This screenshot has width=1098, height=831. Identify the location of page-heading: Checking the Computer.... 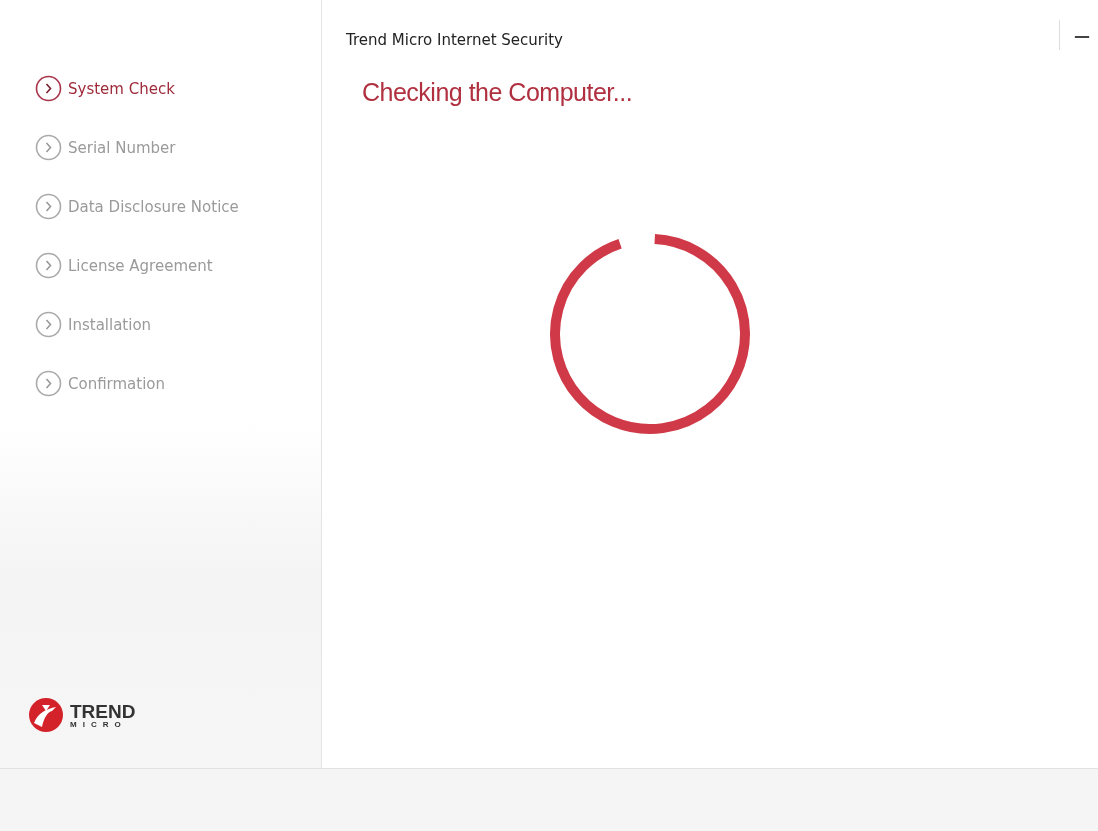
(498, 92).